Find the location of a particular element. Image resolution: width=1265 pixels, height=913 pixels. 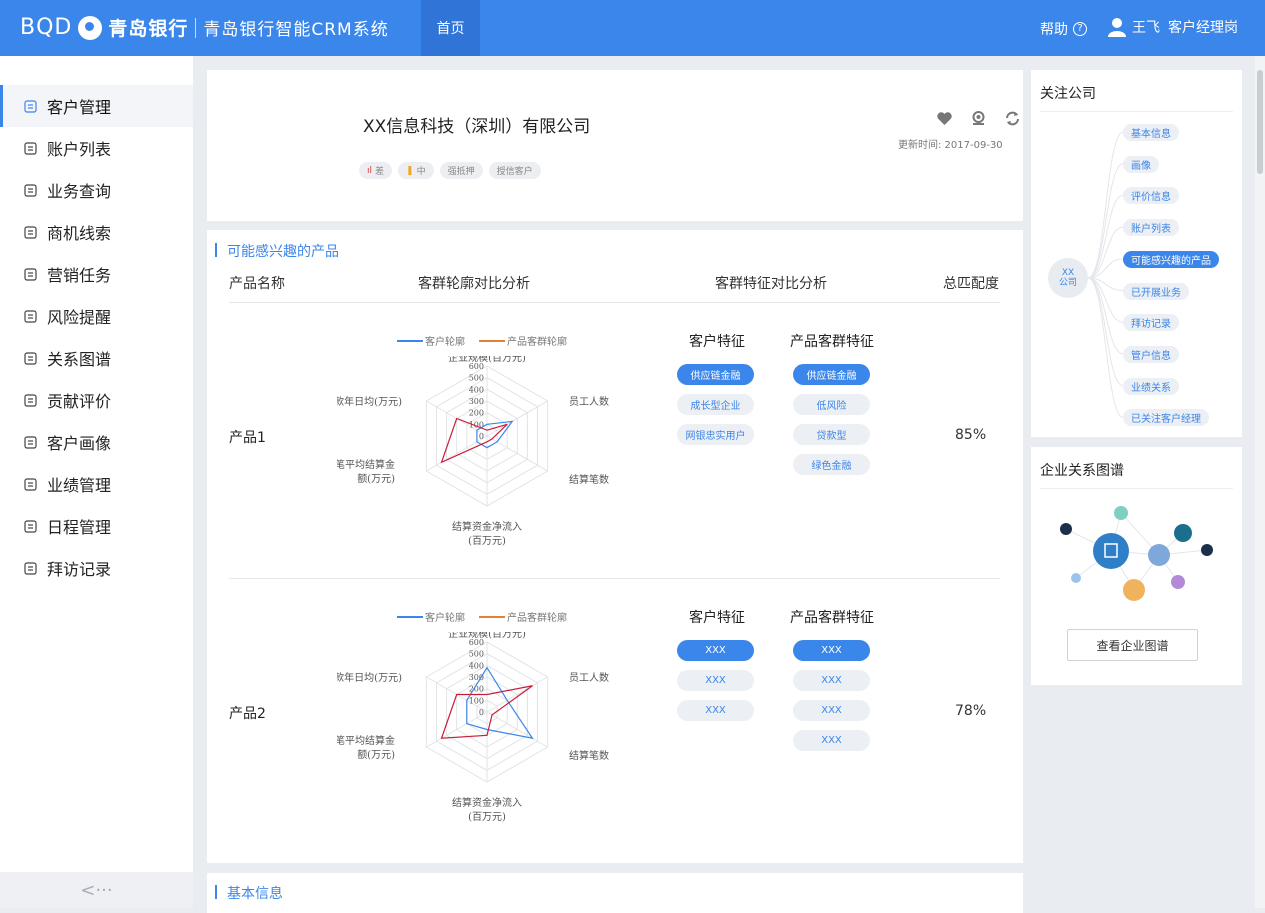

mindmap-node: 基本信息 is located at coordinates (1151, 132).